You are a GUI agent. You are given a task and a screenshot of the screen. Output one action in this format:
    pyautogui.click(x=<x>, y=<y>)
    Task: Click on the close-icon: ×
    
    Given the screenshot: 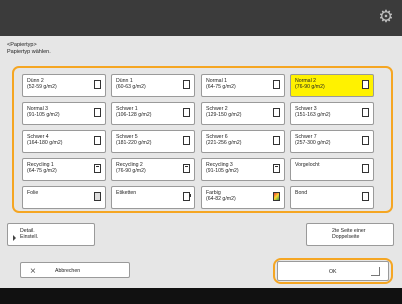 What is the action you would take?
    pyautogui.click(x=33, y=271)
    